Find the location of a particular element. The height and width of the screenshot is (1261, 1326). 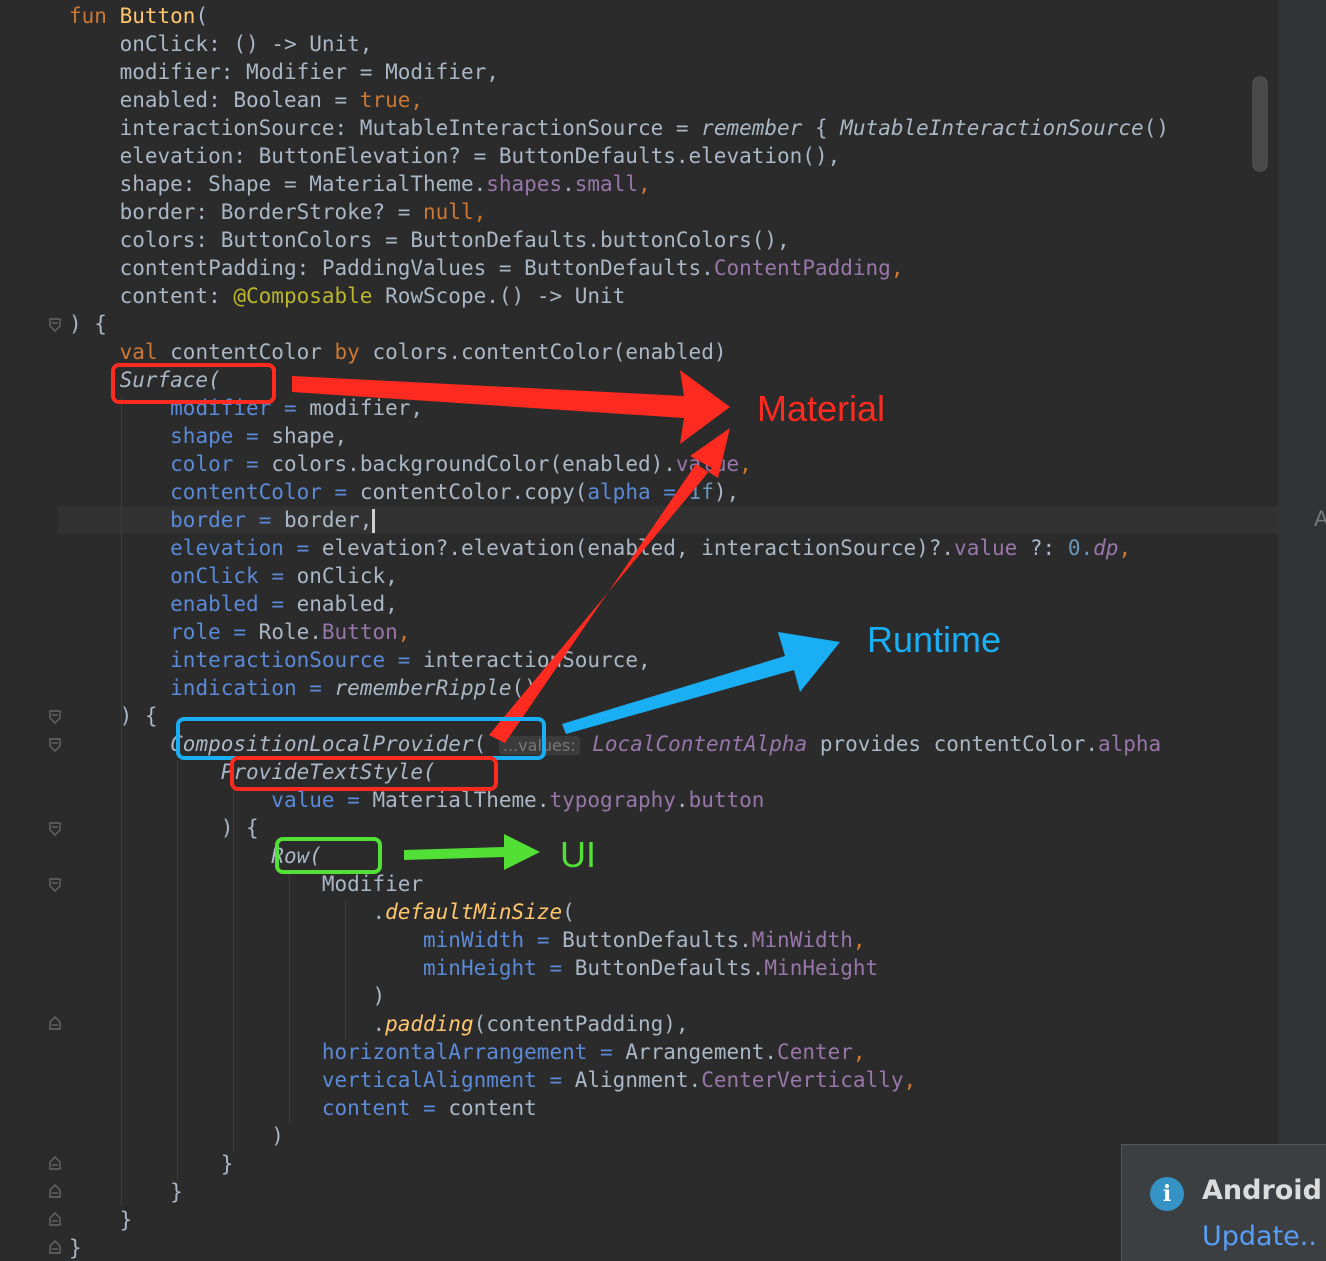

provide-text-style-highlight-box is located at coordinates (364, 773).